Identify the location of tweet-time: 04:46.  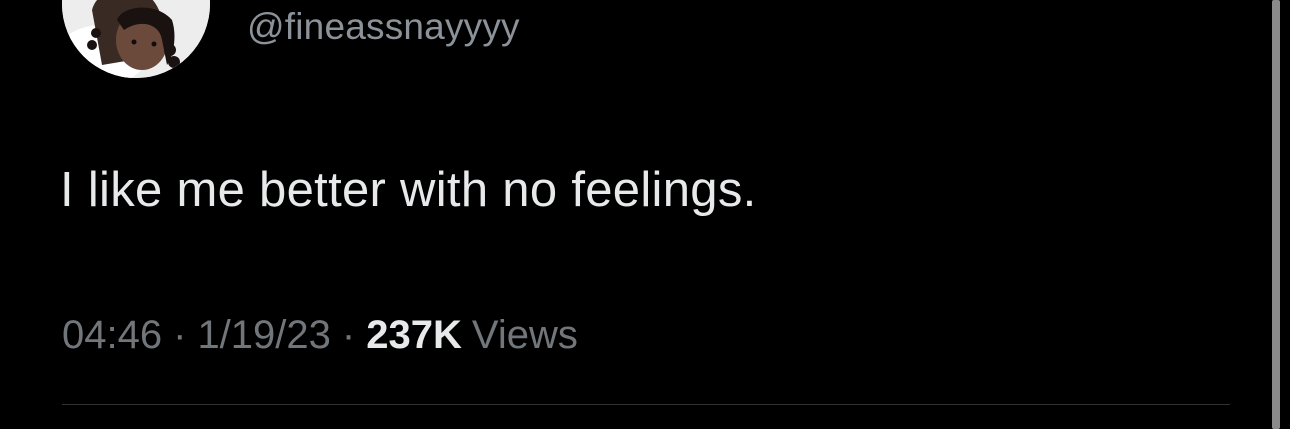
(112, 335).